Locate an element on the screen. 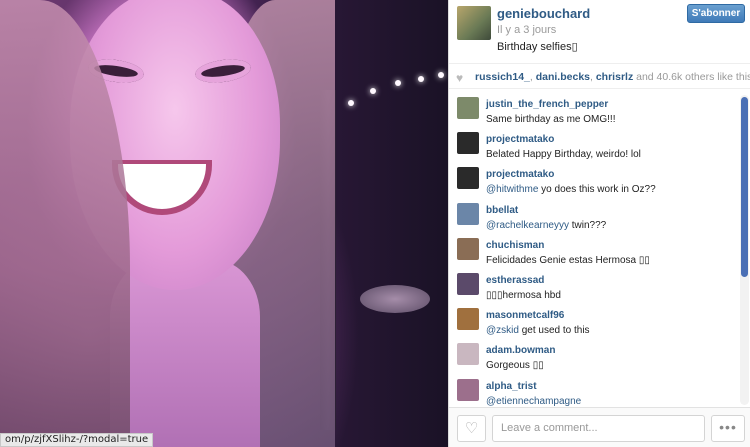 Image resolution: width=750 pixels, height=447 pixels. comment-text: @etiennechampagne is located at coordinates (533, 401).